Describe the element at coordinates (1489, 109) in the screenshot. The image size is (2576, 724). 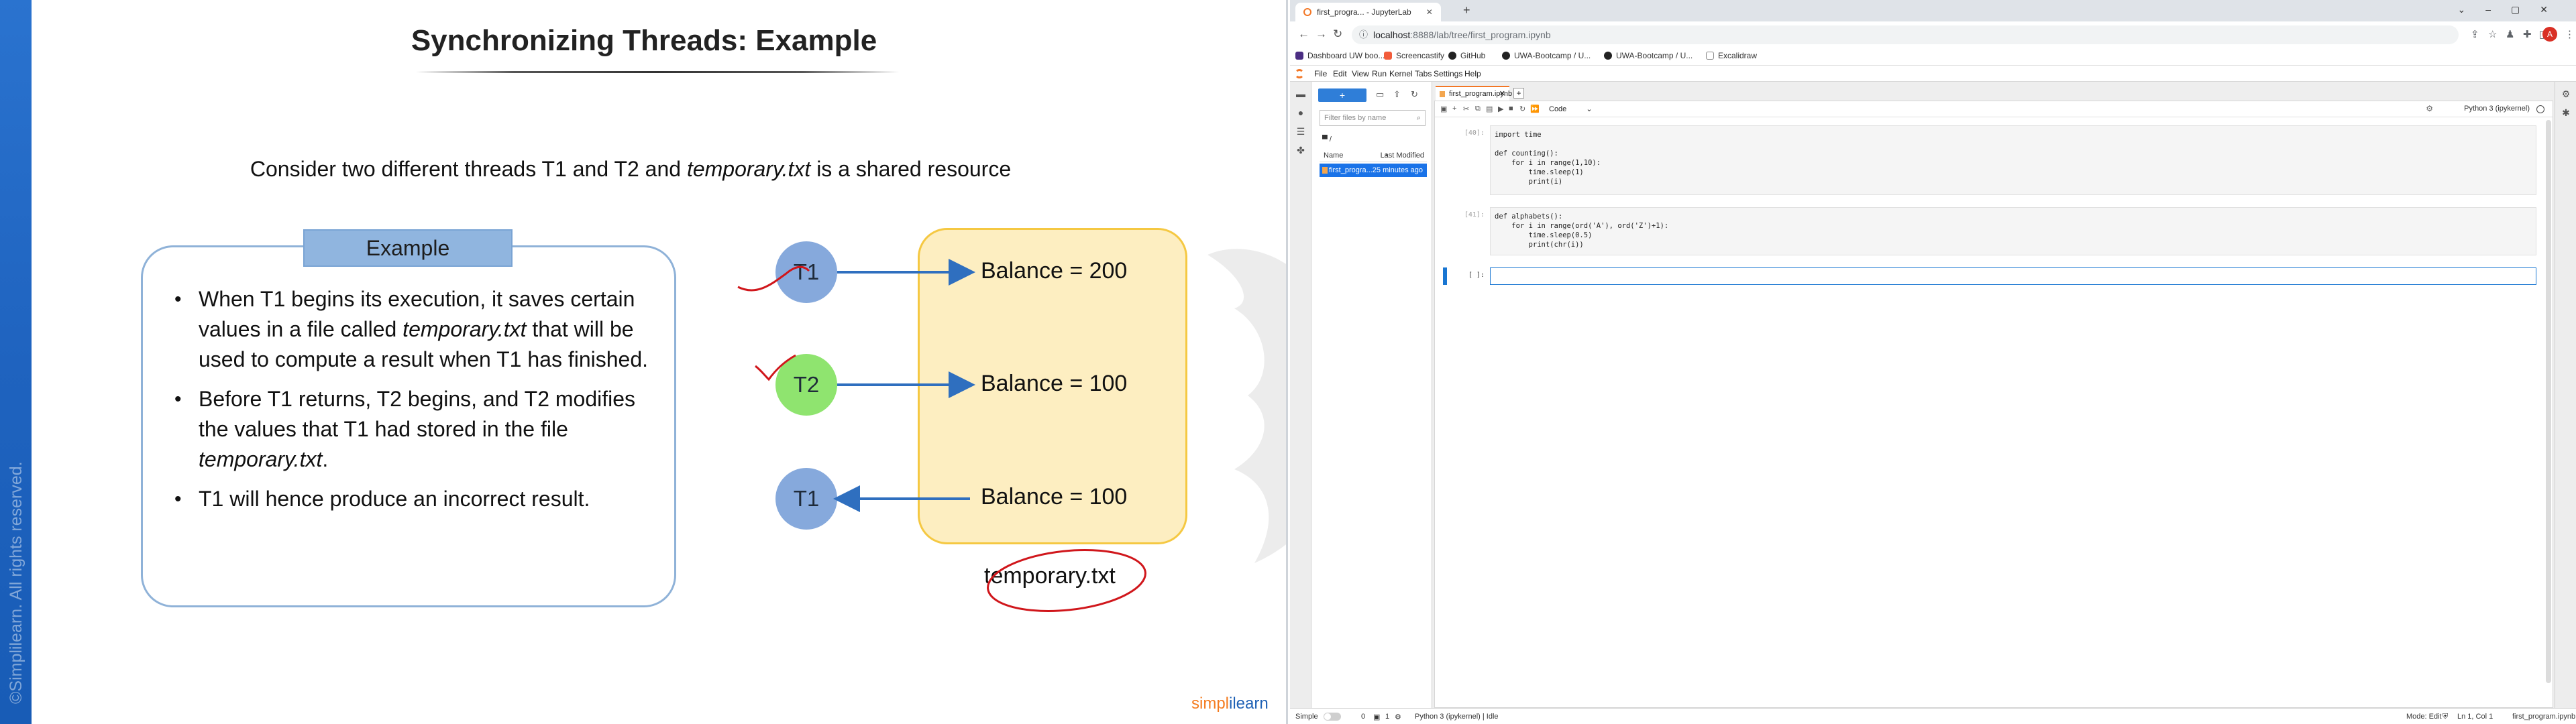
I see `paste-icon: ▤` at that location.